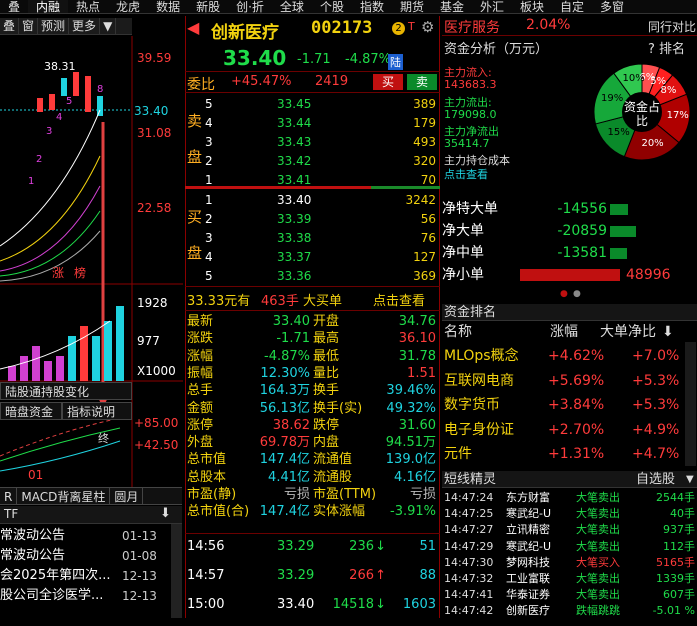 This screenshot has height=626, width=697. What do you see at coordinates (675, 562) in the screenshot?
I see `elf-volume: 5165手` at bounding box center [675, 562].